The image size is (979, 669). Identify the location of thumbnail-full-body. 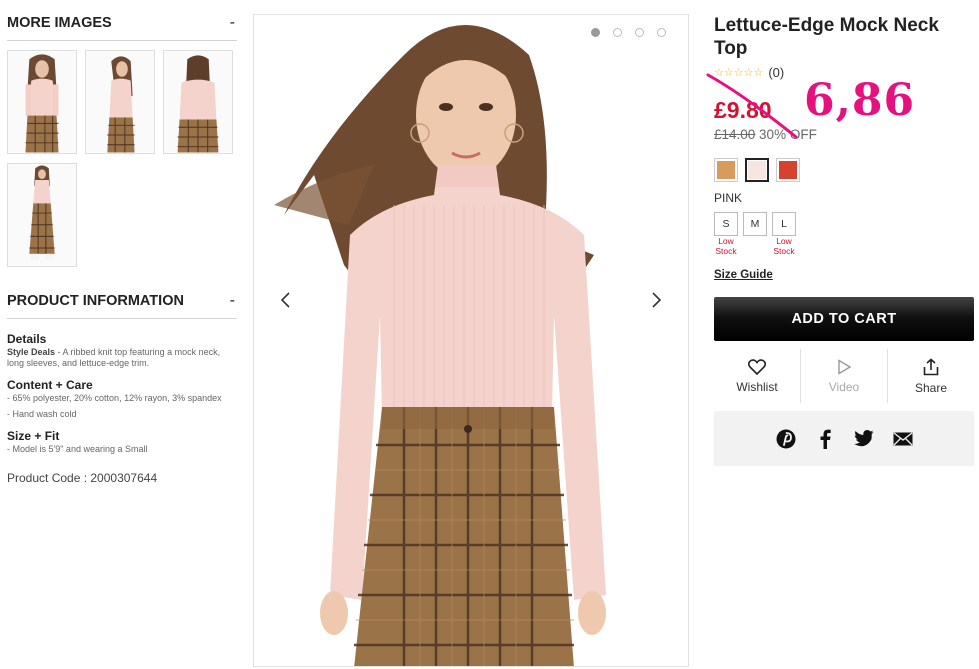
(42, 215).